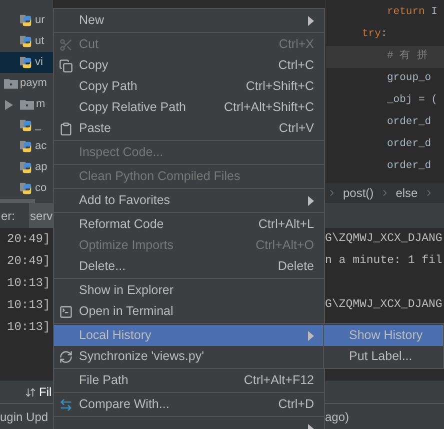  What do you see at coordinates (189, 86) in the screenshot?
I see `menu-item: Copy Path Ctrl+Shift+C` at bounding box center [189, 86].